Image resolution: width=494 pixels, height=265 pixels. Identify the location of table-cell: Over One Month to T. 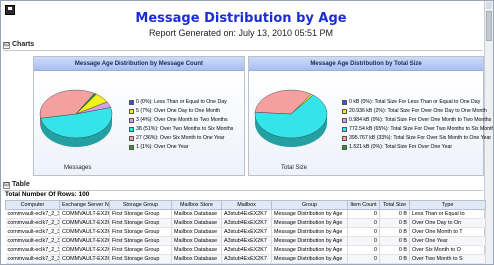
(447, 232).